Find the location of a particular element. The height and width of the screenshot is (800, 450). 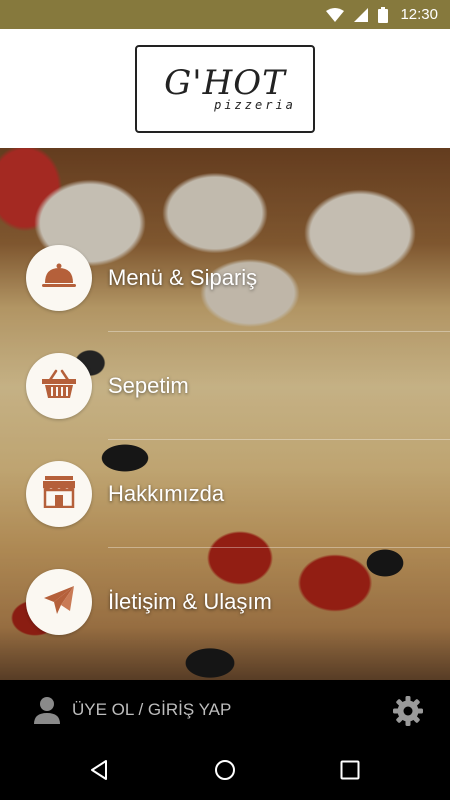

brand-logo: G'HOT pizzeria is located at coordinates (225, 88).